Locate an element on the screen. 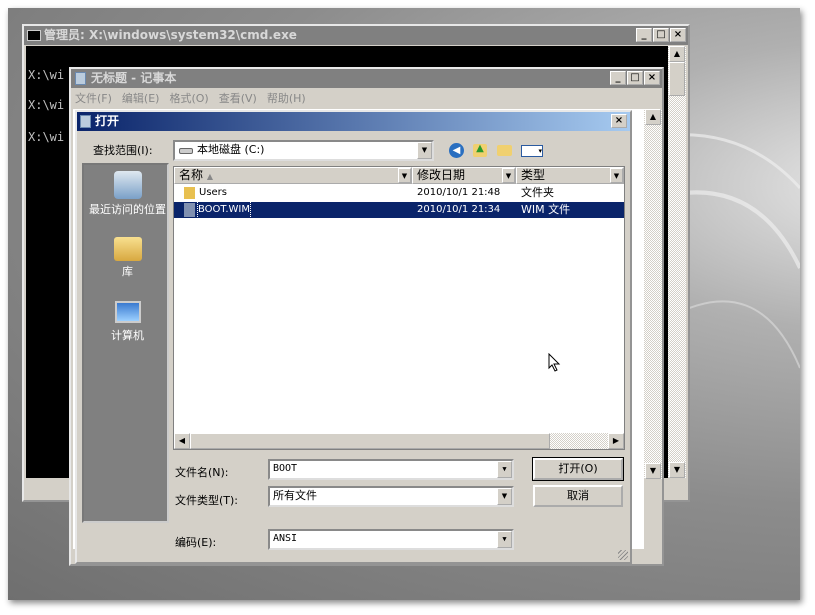 The image size is (815, 615). column-header-date: 修改日期 ▼ is located at coordinates (464, 175).